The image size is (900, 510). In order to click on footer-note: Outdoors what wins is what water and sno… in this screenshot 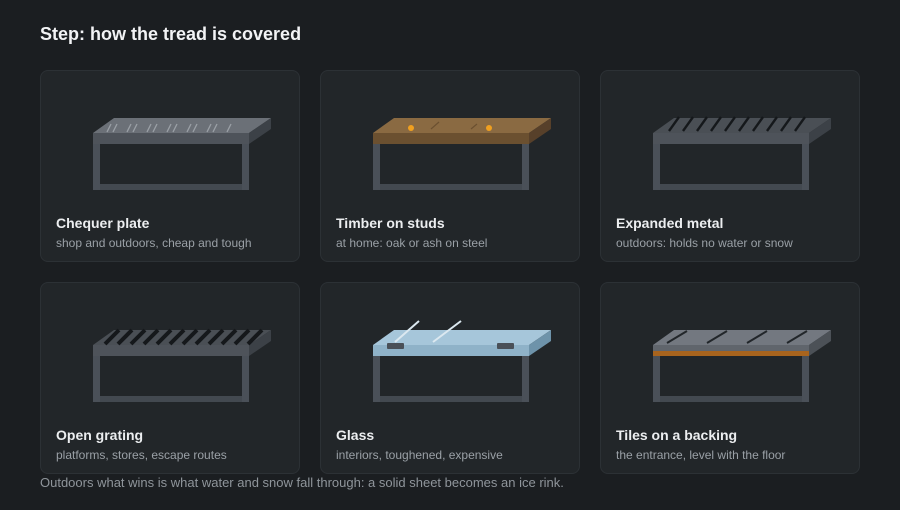, I will do `click(302, 482)`.